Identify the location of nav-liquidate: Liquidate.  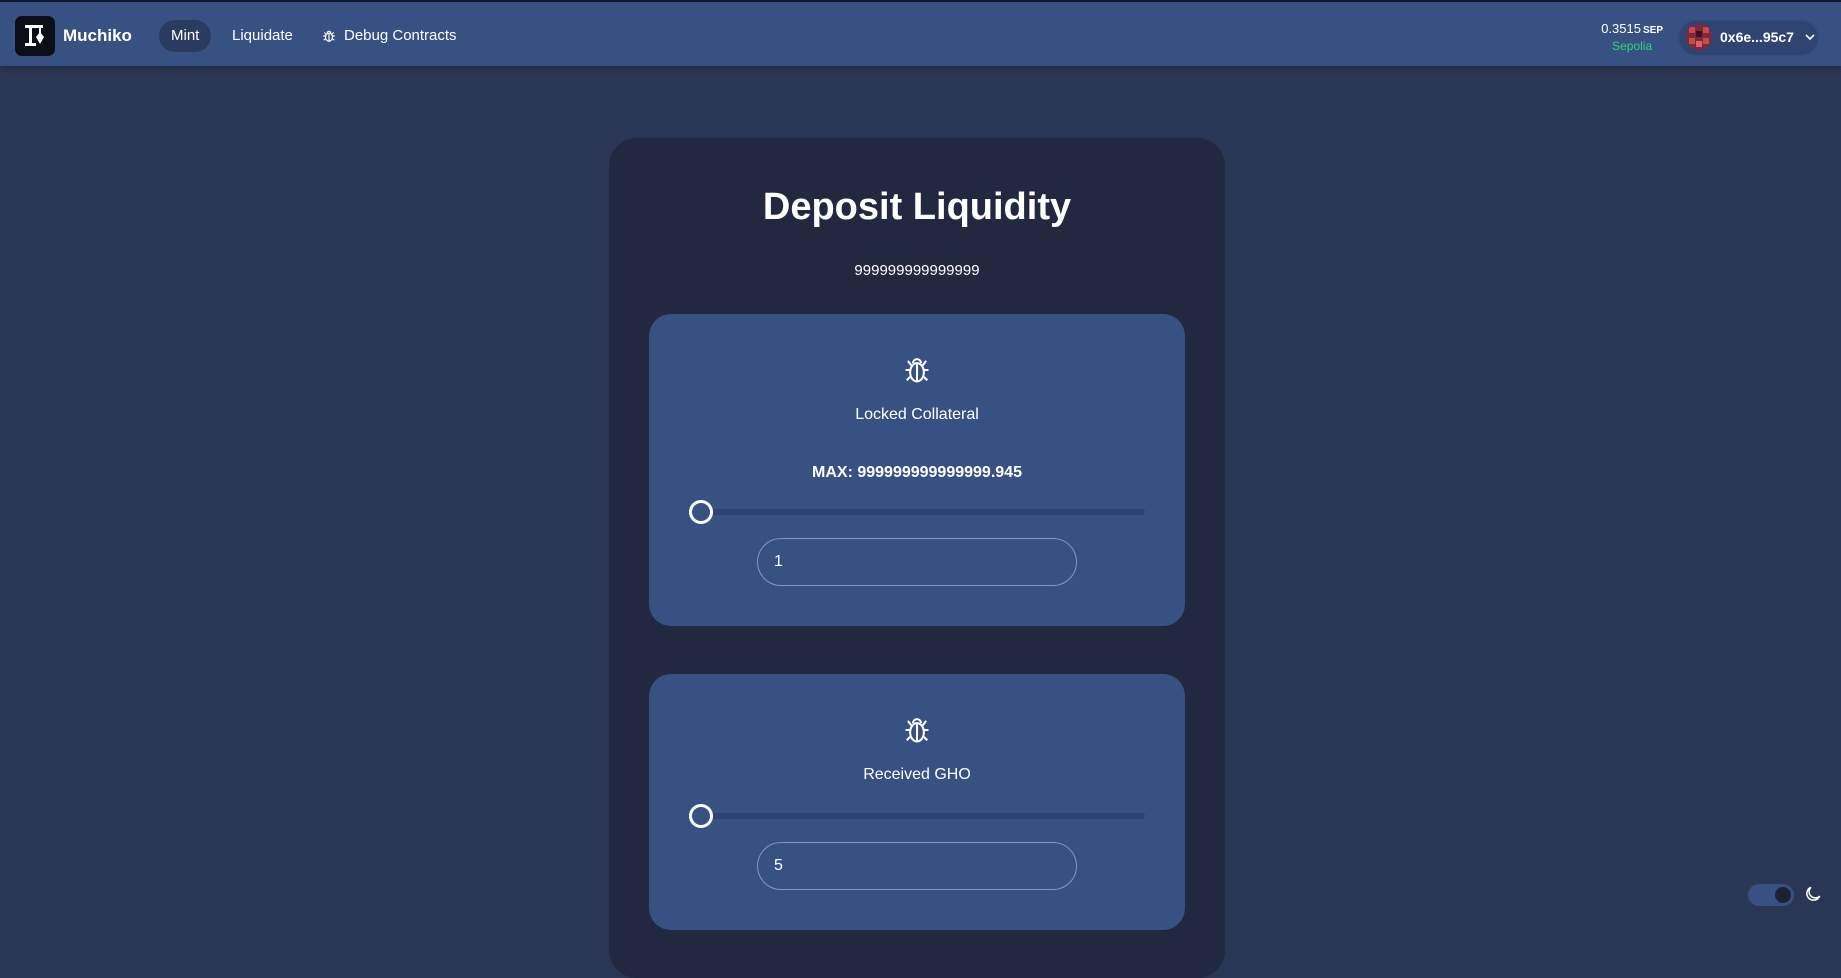
(262, 36).